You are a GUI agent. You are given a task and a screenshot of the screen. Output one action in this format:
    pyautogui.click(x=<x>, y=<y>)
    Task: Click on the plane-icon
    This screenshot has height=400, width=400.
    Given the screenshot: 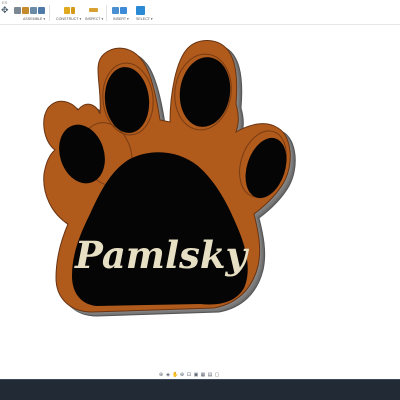 What is the action you would take?
    pyautogui.click(x=73, y=10)
    